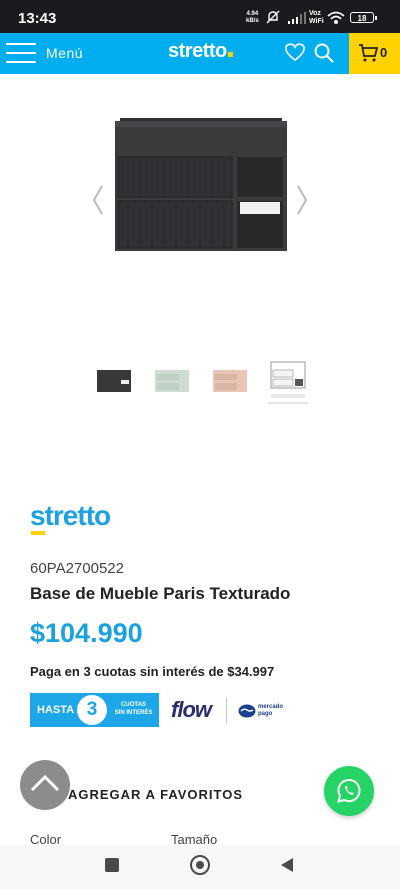 Image resolution: width=400 pixels, height=889 pixels. I want to click on scroll-to-top-button, so click(45, 785).